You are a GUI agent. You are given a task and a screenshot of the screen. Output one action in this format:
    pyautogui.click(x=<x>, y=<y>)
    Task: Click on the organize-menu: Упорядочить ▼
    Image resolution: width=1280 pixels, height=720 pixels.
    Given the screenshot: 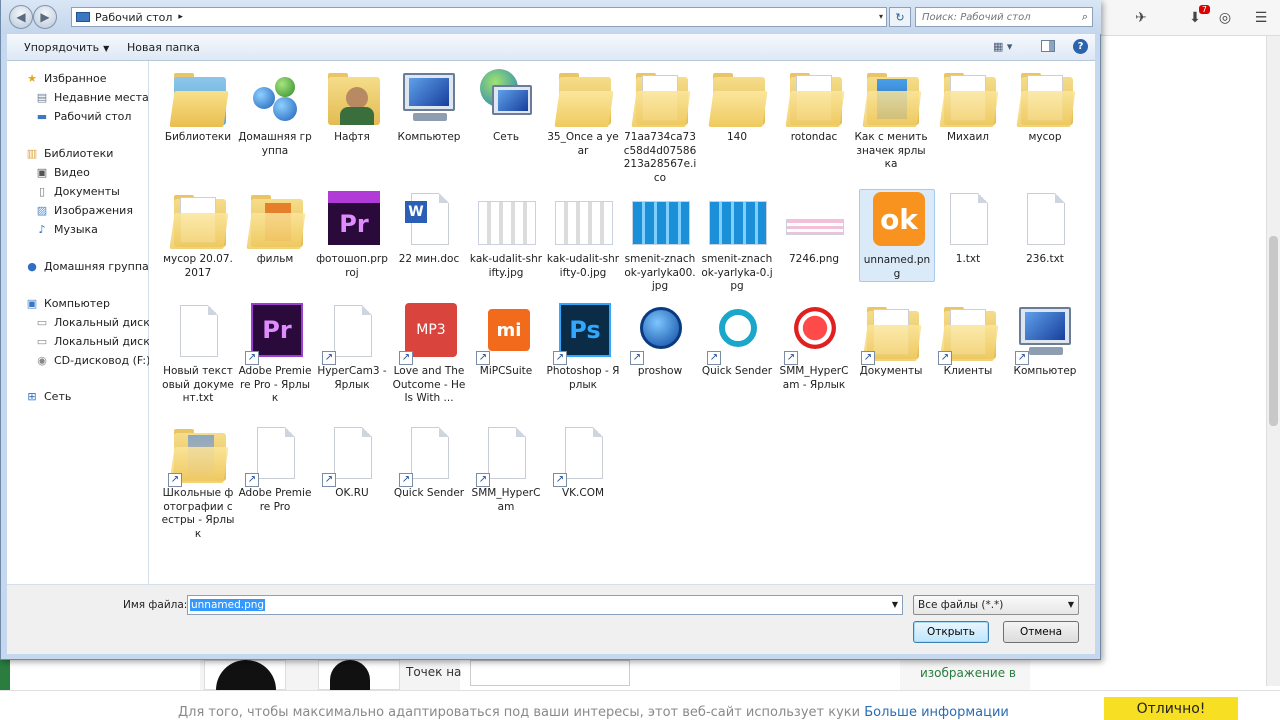 What is the action you would take?
    pyautogui.click(x=66, y=47)
    